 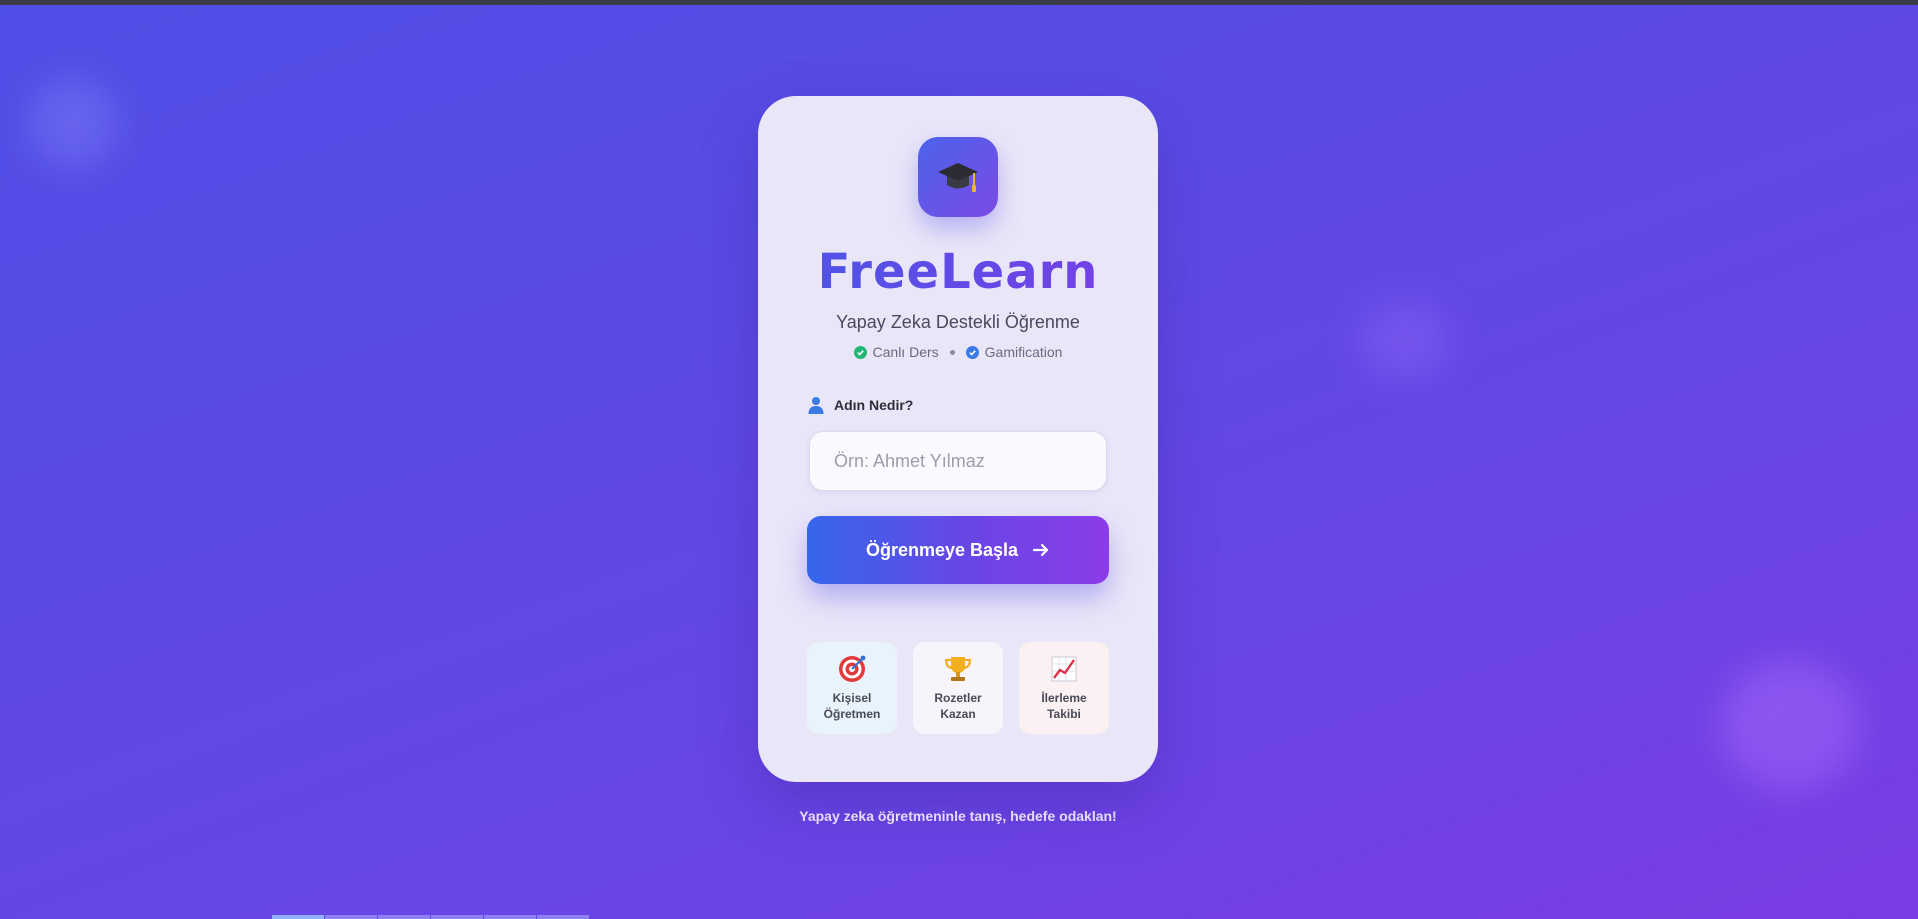 What do you see at coordinates (958, 461) in the screenshot?
I see `name-input` at bounding box center [958, 461].